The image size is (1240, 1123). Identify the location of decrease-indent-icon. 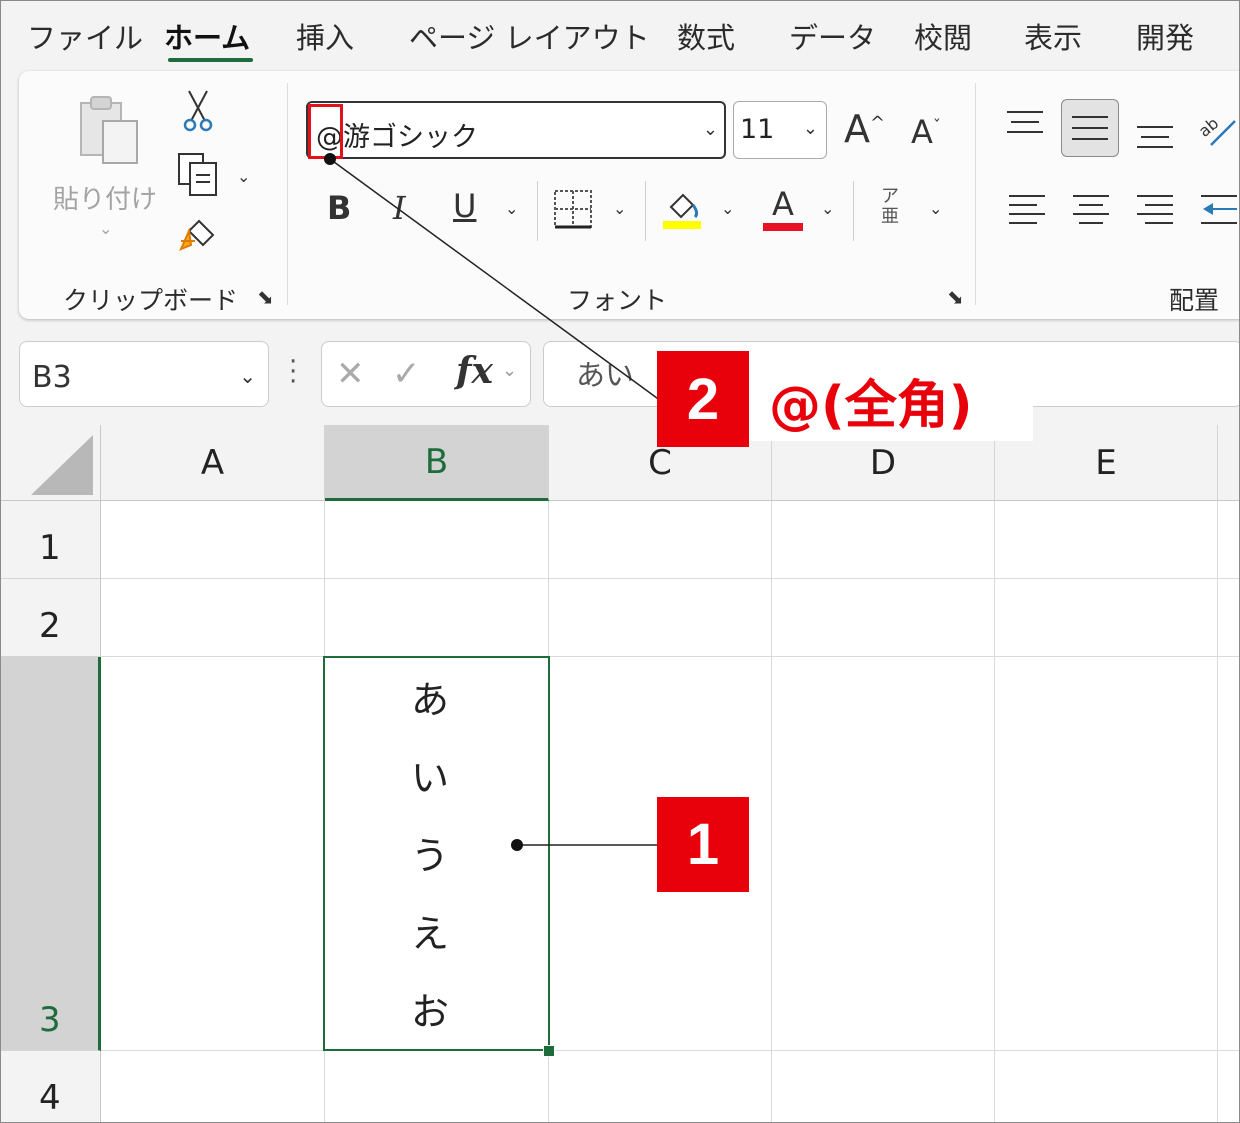
(1219, 210).